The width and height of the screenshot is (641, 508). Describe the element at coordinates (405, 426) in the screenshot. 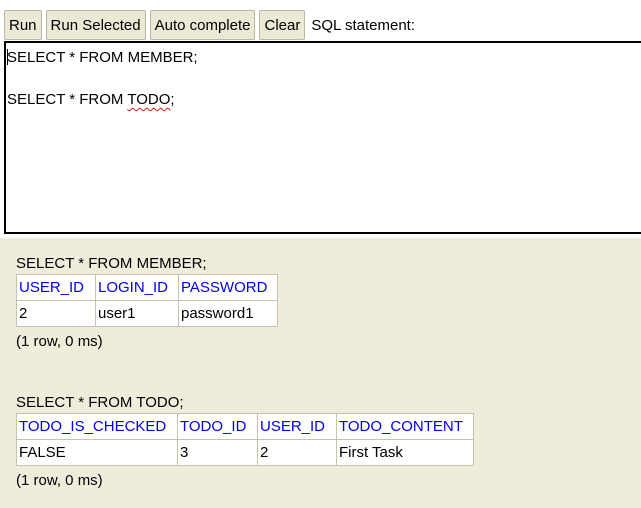

I see `column-header: TODO_CONTENT` at that location.